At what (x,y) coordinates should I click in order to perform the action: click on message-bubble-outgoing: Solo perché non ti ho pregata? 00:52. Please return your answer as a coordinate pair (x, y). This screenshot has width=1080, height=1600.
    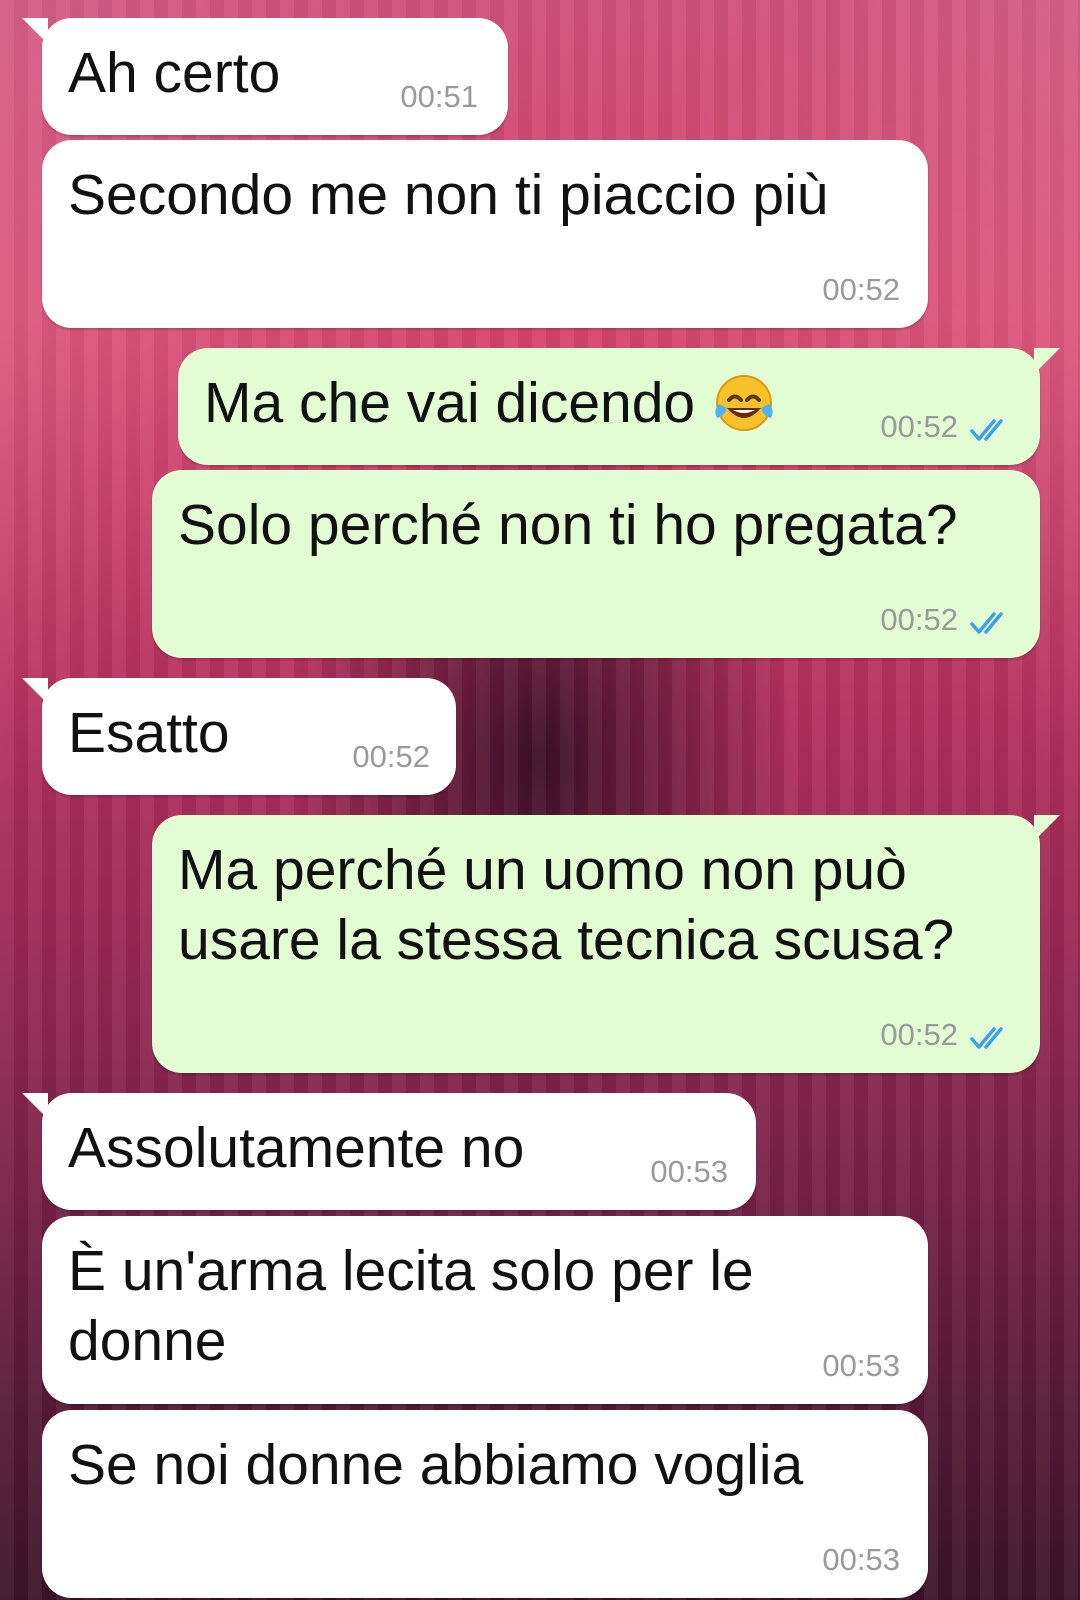
    Looking at the image, I should click on (596, 564).